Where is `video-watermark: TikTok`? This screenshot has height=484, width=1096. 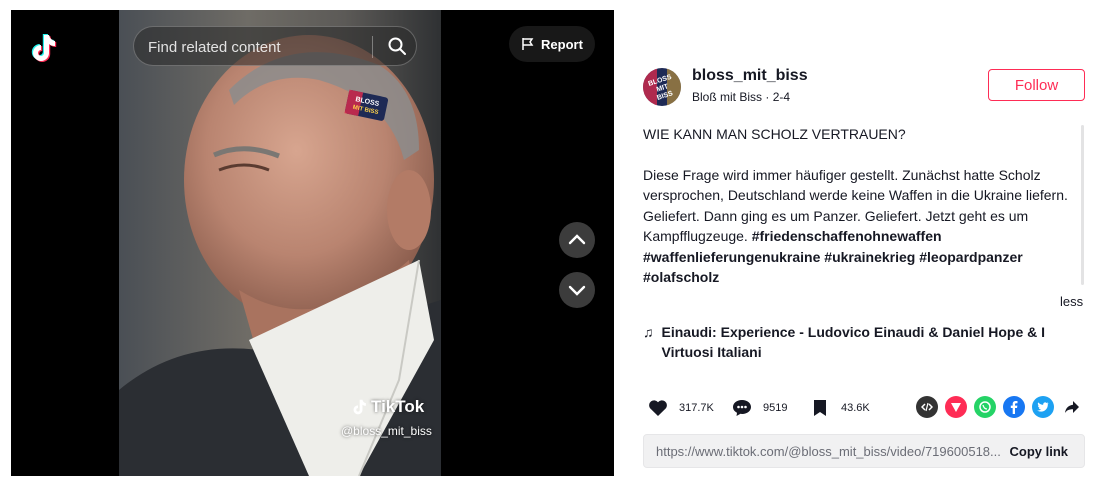
video-watermark: TikTok is located at coordinates (386, 407).